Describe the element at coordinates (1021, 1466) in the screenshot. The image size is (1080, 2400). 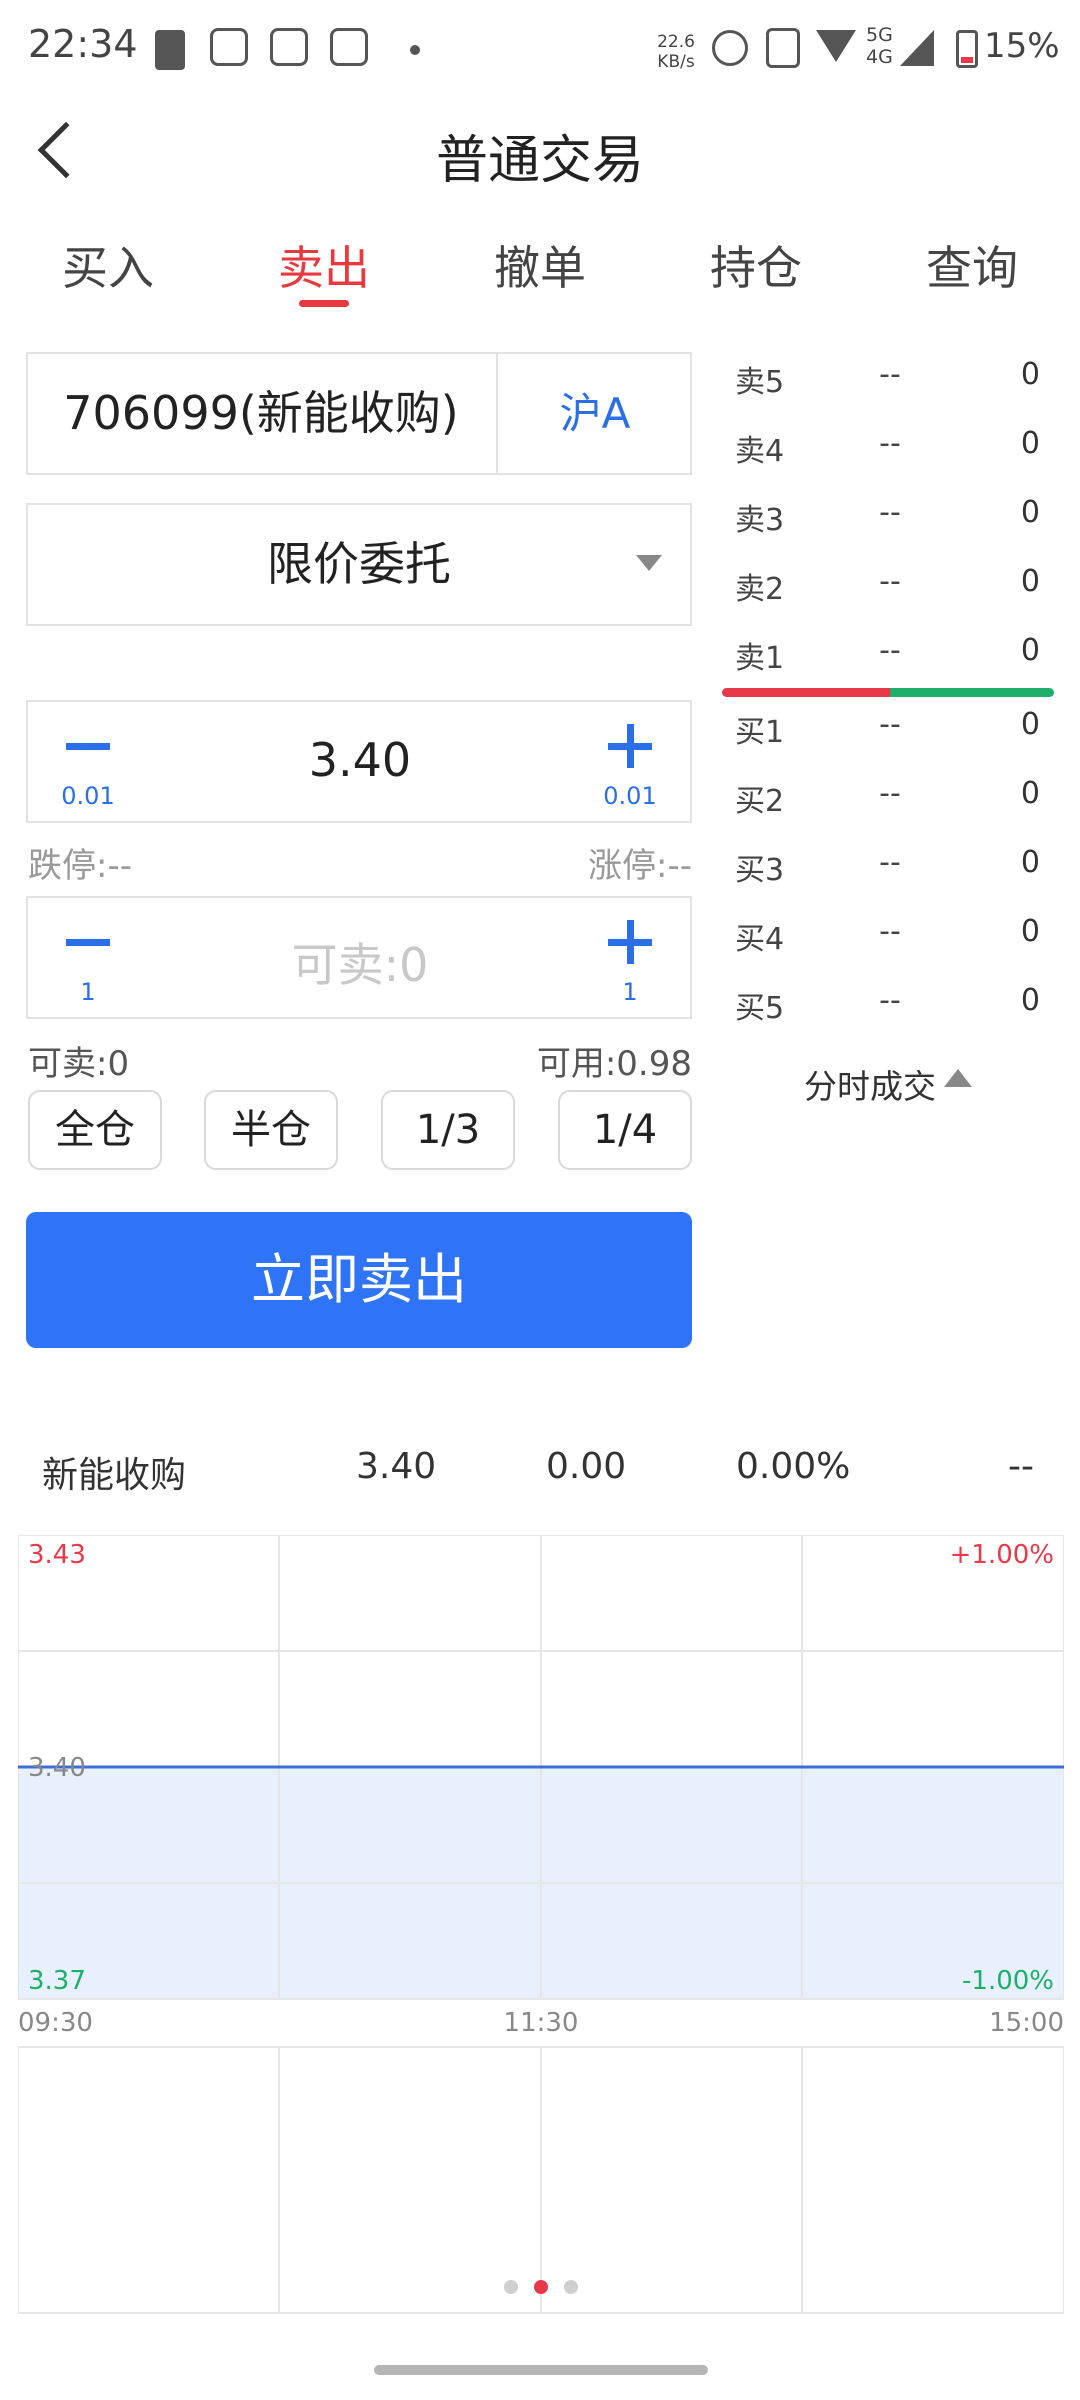
I see `quote-extra: --` at that location.